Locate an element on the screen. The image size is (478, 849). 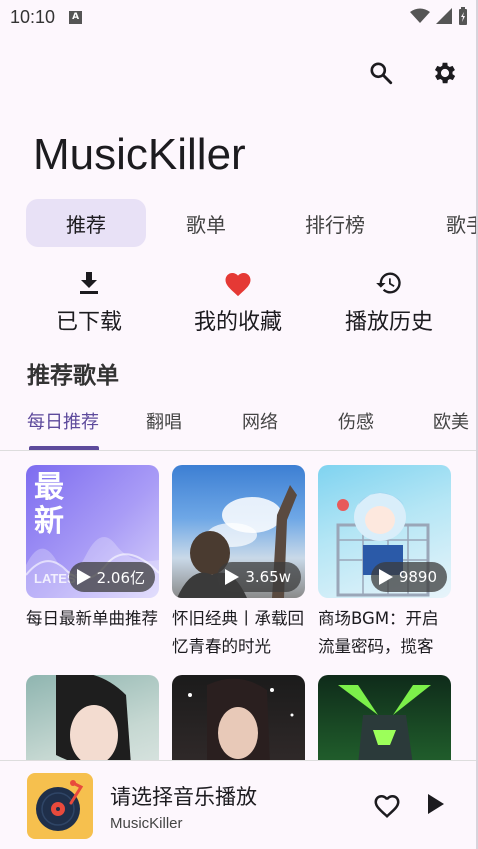
category-sad: 伤感 is located at coordinates (356, 421).